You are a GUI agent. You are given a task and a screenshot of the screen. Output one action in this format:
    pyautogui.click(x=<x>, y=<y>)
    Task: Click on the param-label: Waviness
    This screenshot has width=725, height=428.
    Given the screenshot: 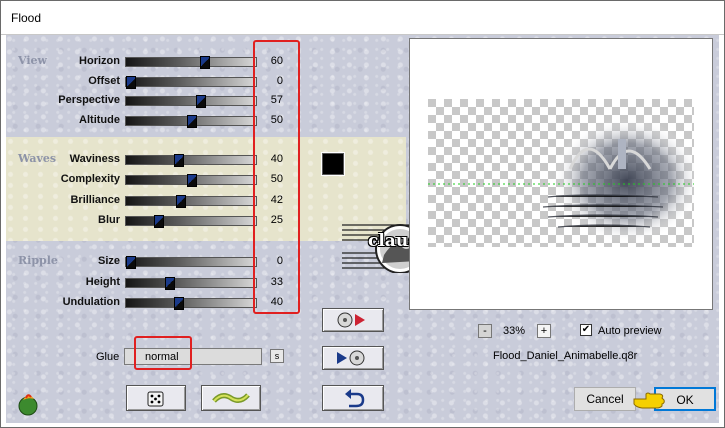 What is the action you would take?
    pyautogui.click(x=94, y=159)
    